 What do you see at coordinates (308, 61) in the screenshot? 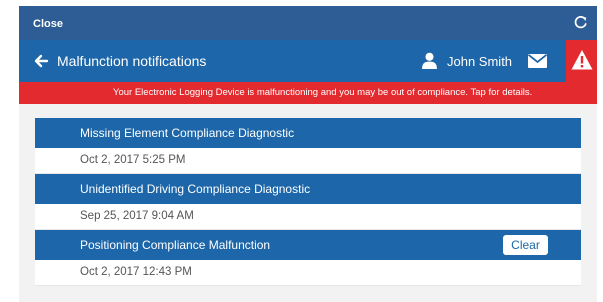
I see `app-bar: Malfunction notifications John Smith` at bounding box center [308, 61].